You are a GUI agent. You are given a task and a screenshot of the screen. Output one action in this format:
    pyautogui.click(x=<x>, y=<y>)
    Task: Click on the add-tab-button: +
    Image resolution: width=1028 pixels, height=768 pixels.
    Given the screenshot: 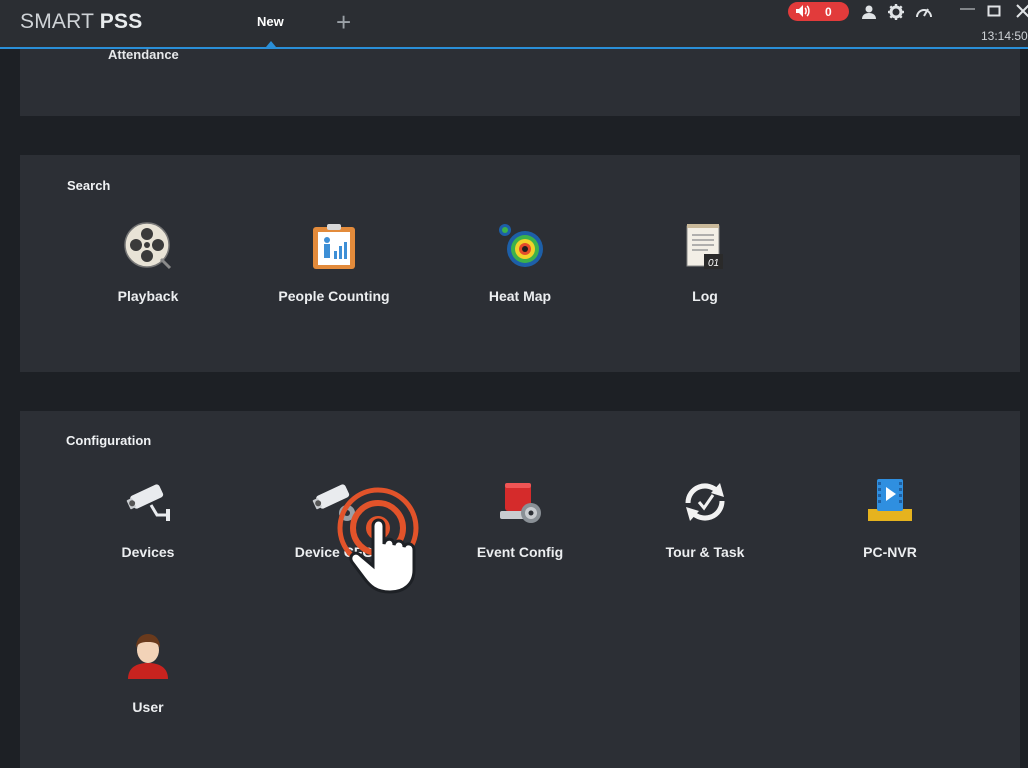 What is the action you would take?
    pyautogui.click(x=343, y=22)
    